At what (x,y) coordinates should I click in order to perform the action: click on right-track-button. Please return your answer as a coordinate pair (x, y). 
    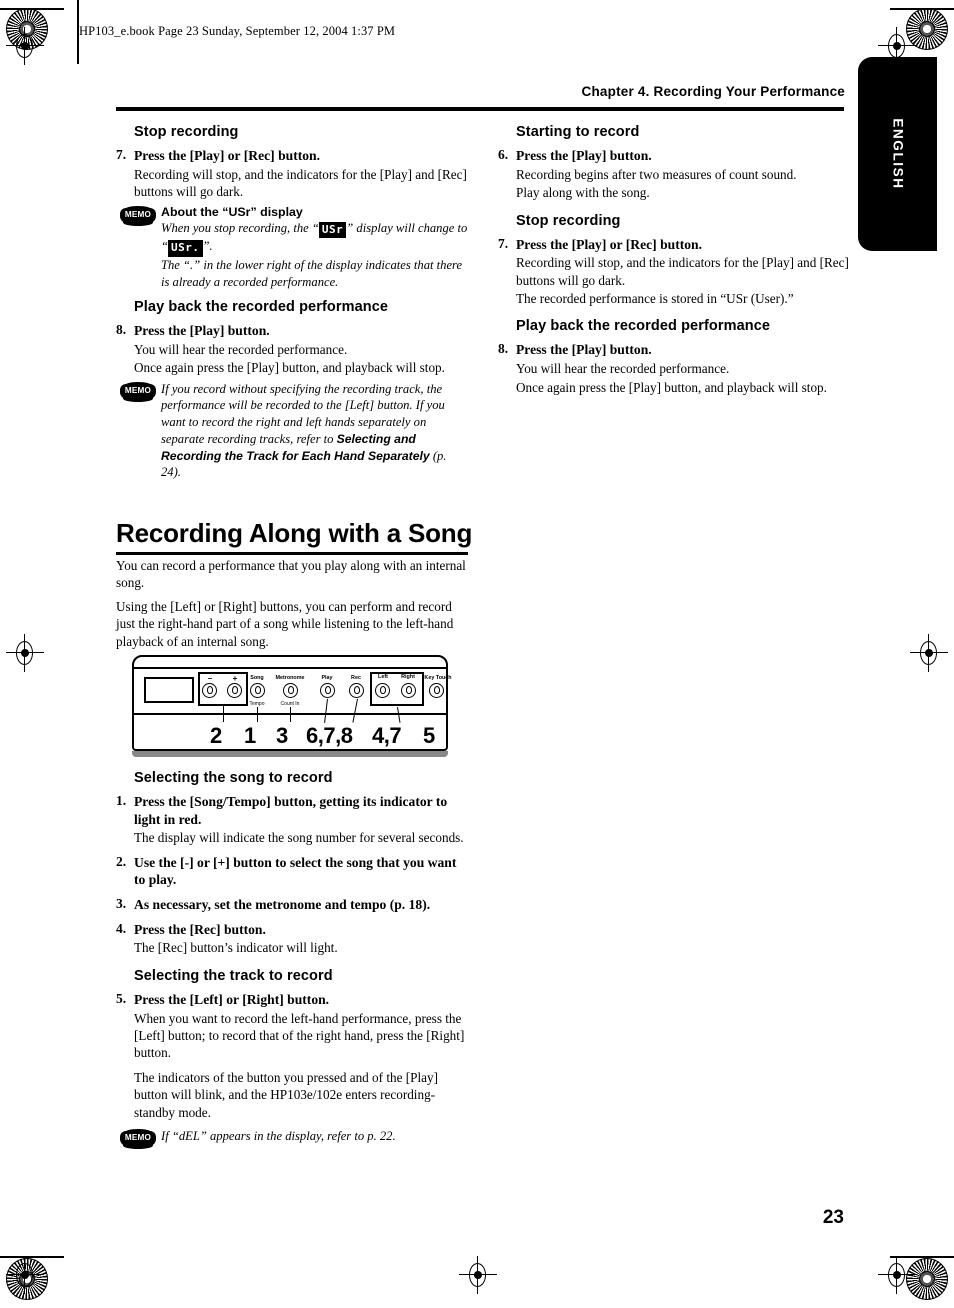
    Looking at the image, I should click on (408, 690).